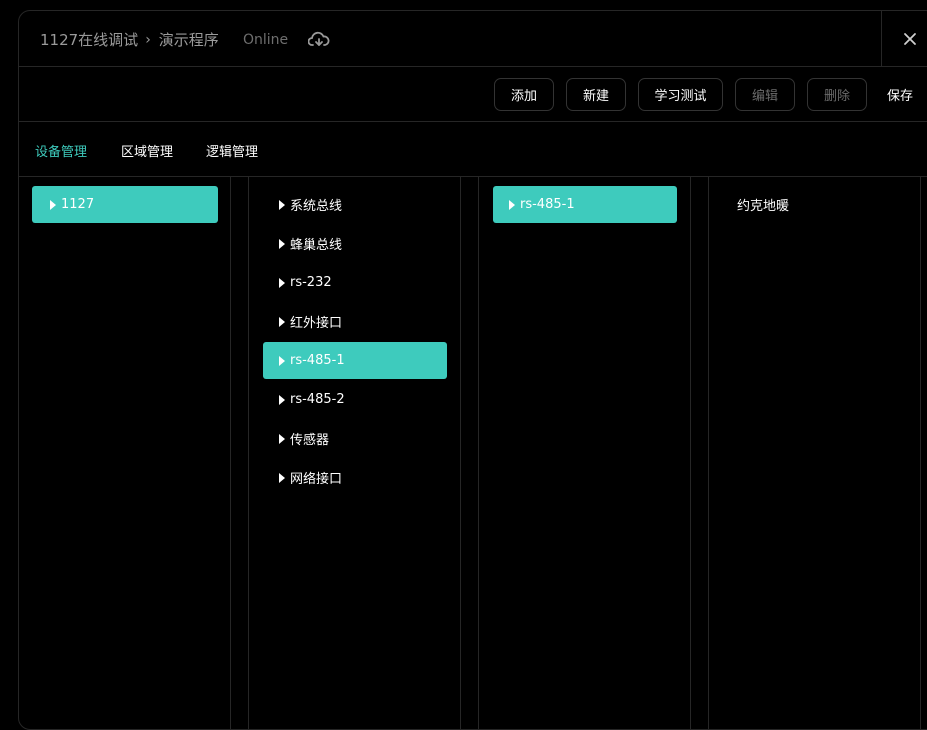 This screenshot has height=730, width=927. I want to click on list-item: 红外接口, so click(355, 321).